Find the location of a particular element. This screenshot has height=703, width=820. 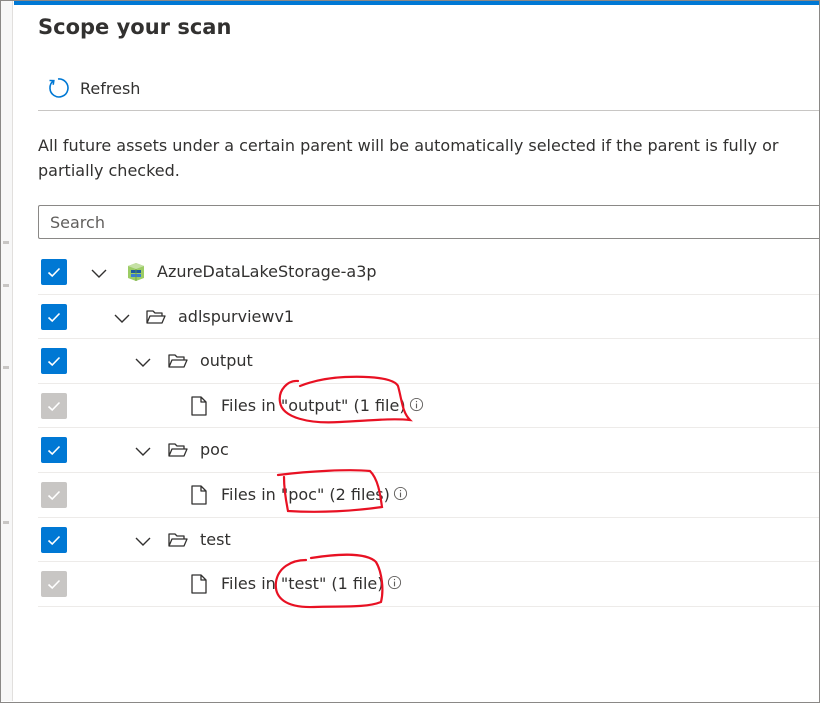

search-input is located at coordinates (428, 222).